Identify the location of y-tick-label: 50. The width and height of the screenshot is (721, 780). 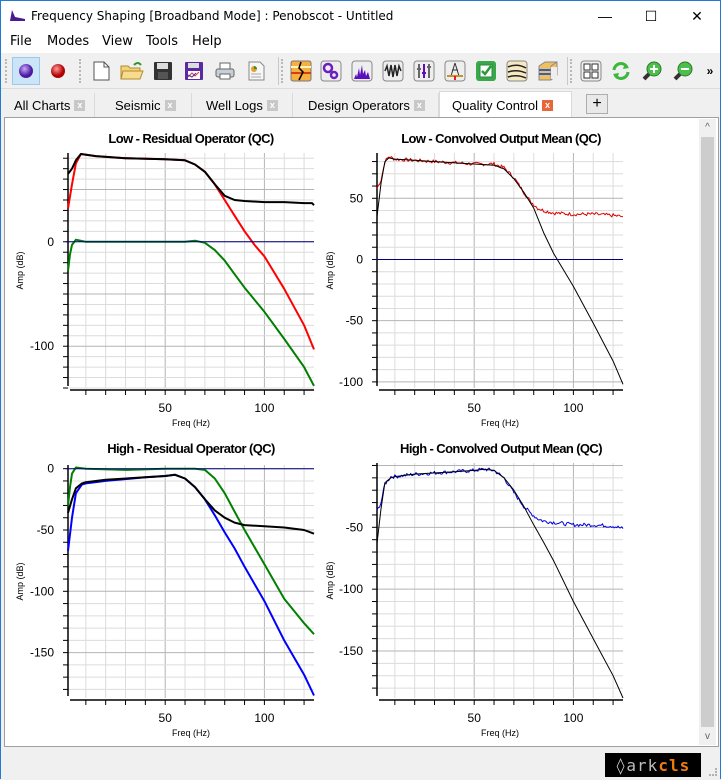
(357, 198).